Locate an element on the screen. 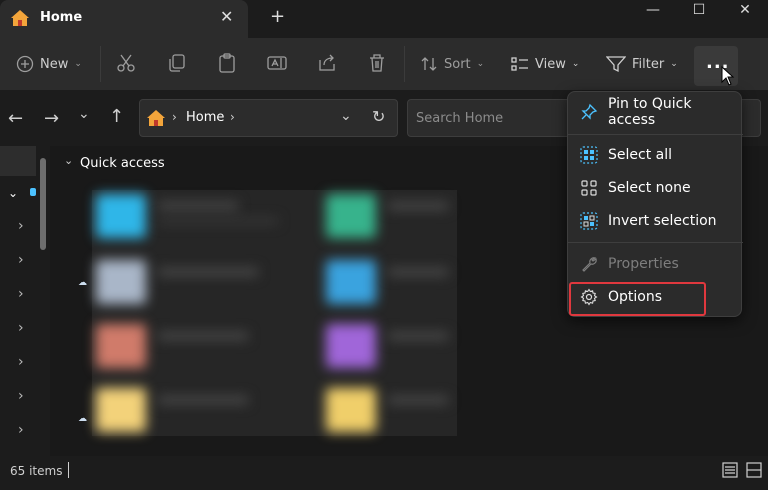 Image resolution: width=768 pixels, height=490 pixels. tab-close-icon: ✕ is located at coordinates (226, 16).